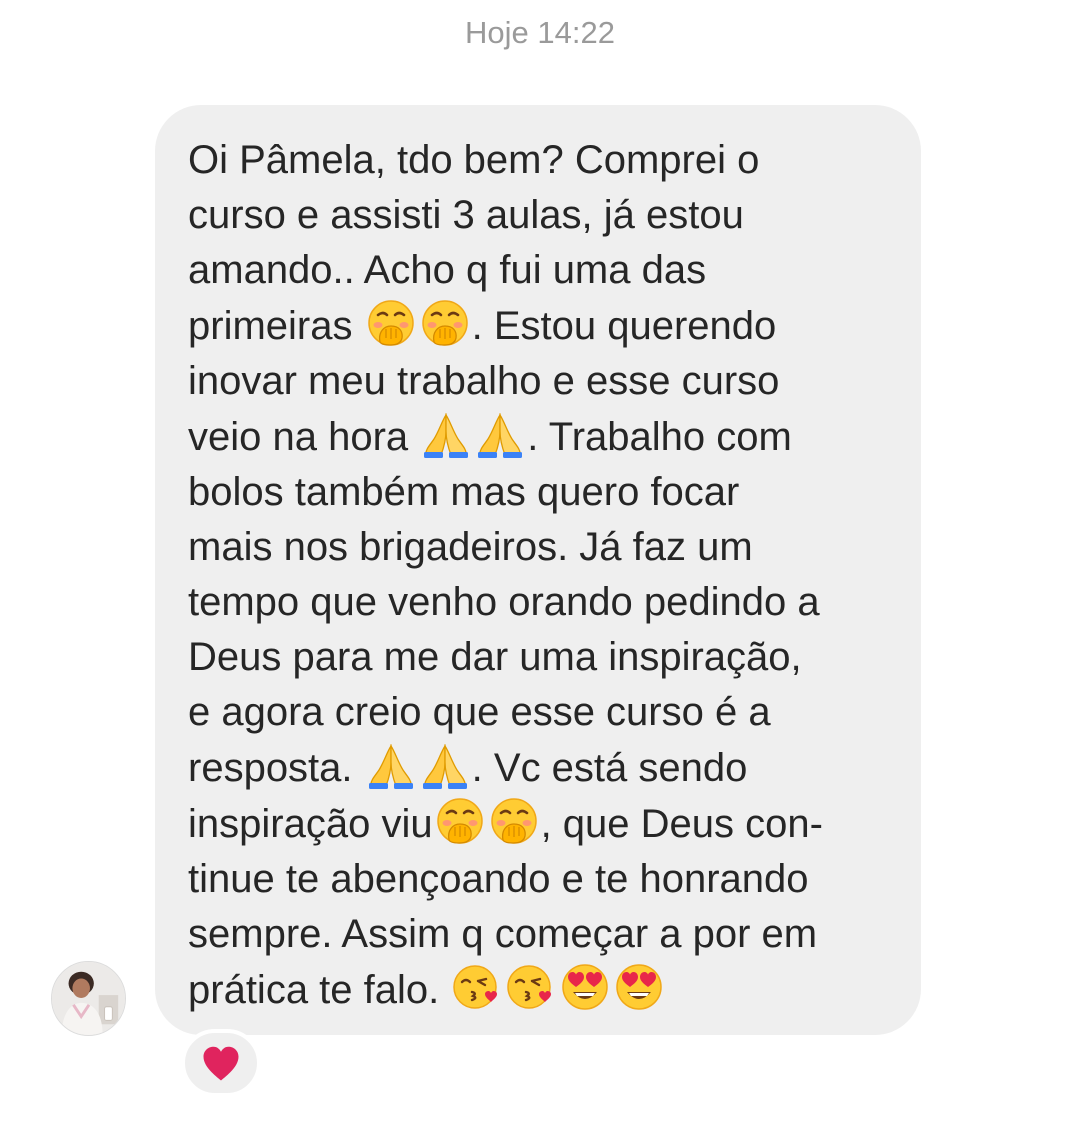 Image resolution: width=1068 pixels, height=1127 pixels. Describe the element at coordinates (319, 990) in the screenshot. I see `message-text-segment: prática te falo.` at that location.